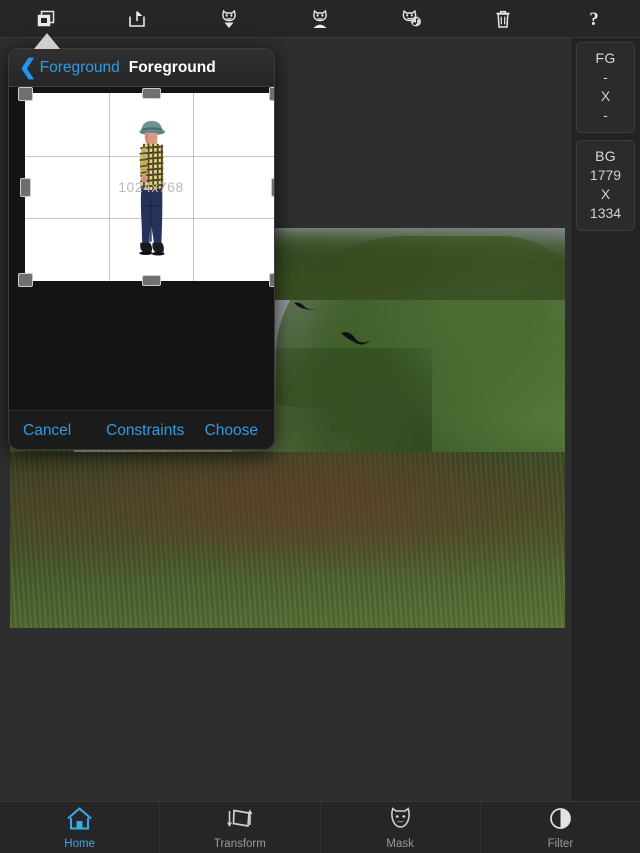 The width and height of the screenshot is (640, 853). I want to click on crop-handle-top-left, so click(25, 94).